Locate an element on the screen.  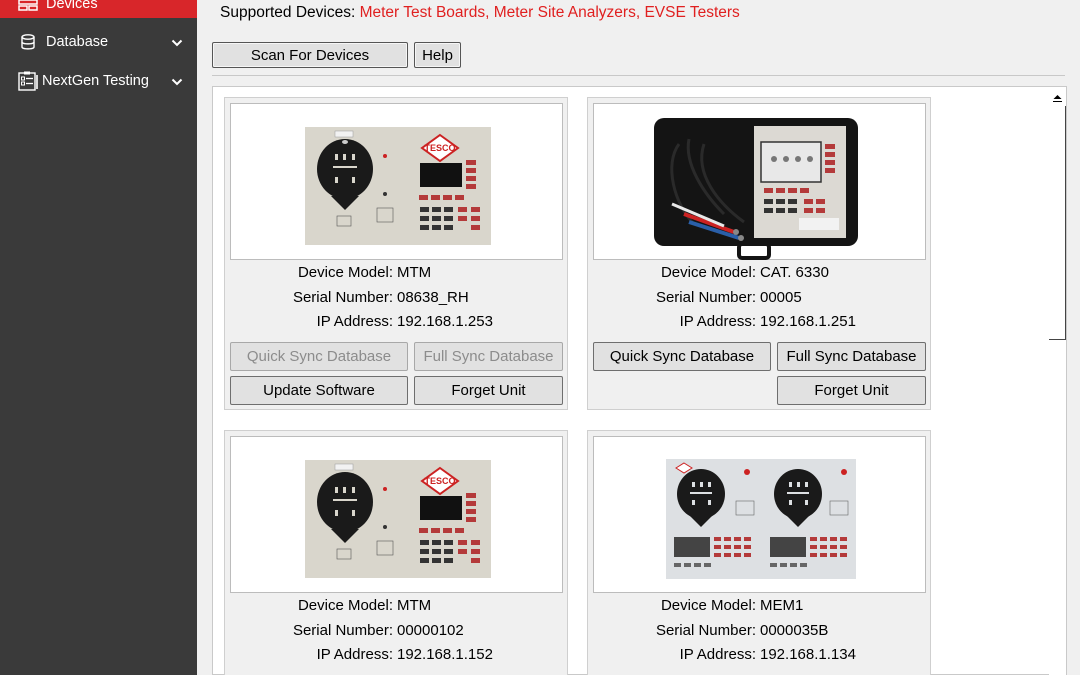
scrollbar-thumb is located at coordinates (1057, 223).